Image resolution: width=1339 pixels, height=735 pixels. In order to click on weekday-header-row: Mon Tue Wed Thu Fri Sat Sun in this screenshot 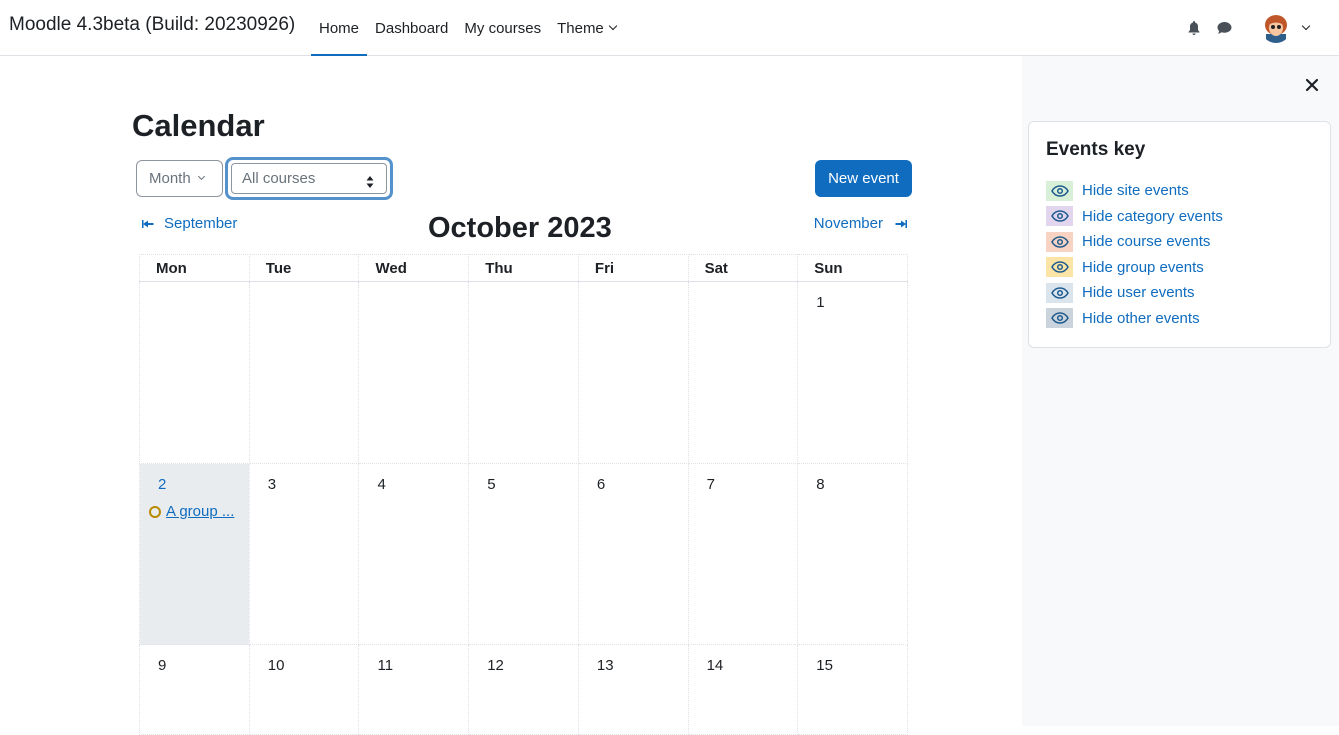, I will do `click(523, 268)`.